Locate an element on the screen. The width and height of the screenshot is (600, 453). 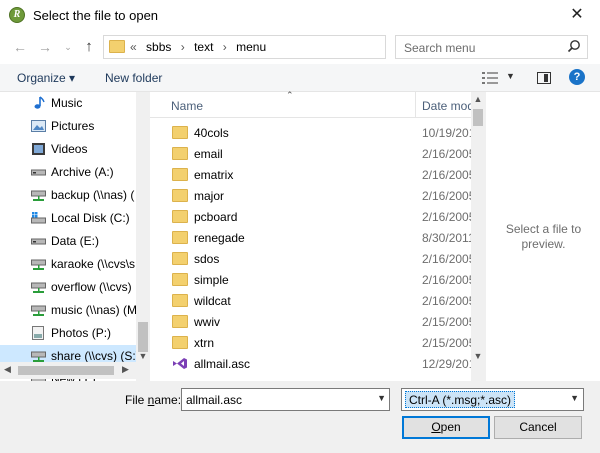
nav-item-music-nas: music (\\nas) (M is located at coordinates (68, 310).